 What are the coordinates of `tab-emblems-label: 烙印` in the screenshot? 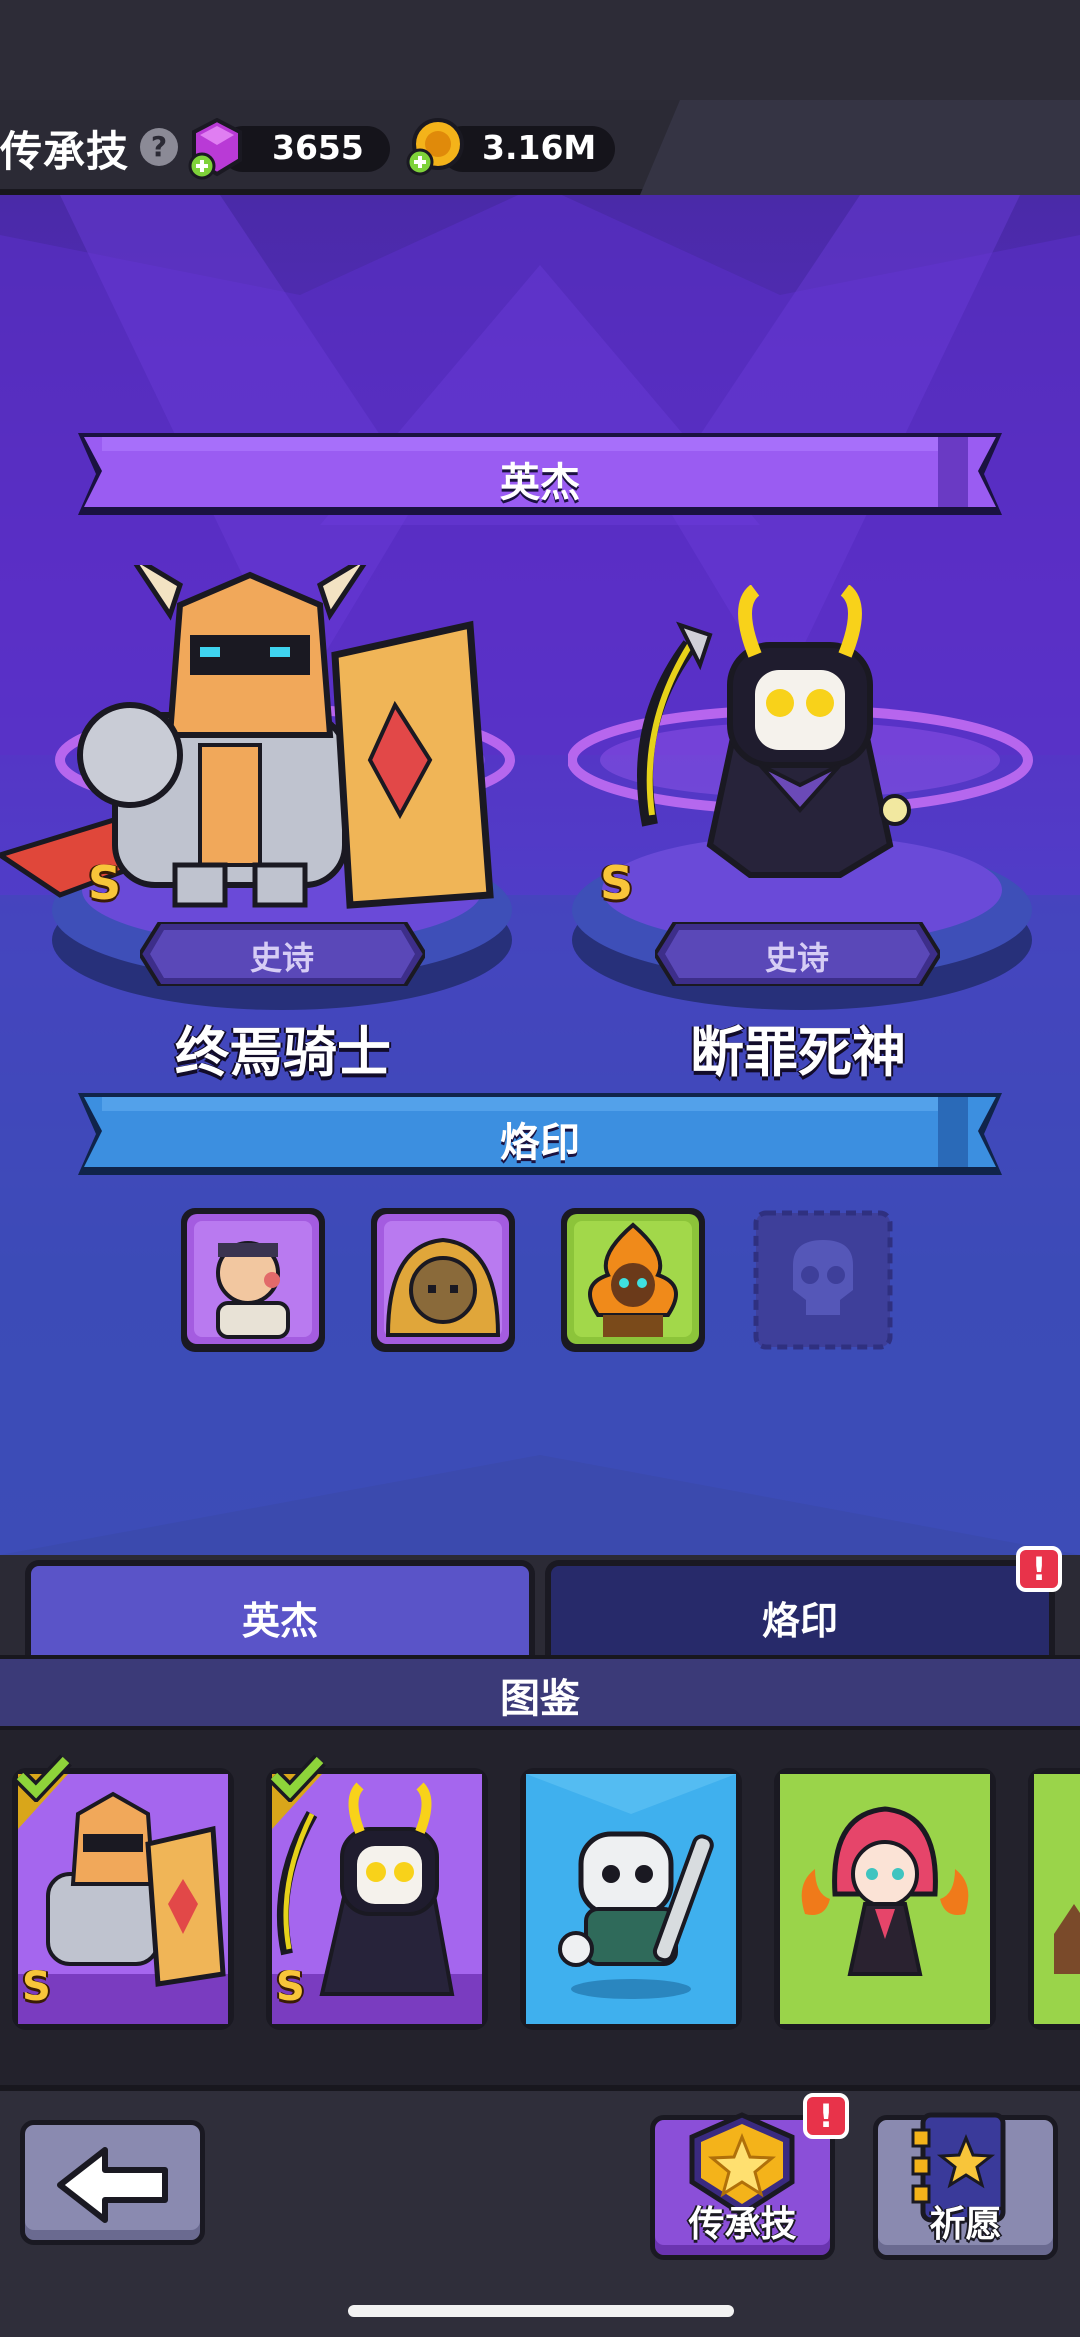 It's located at (799, 1621).